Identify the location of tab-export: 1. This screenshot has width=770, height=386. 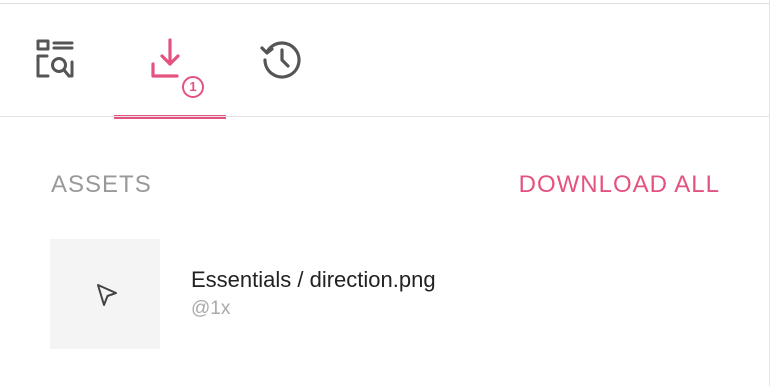
(170, 60).